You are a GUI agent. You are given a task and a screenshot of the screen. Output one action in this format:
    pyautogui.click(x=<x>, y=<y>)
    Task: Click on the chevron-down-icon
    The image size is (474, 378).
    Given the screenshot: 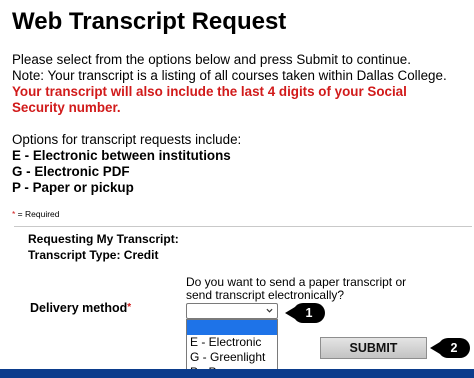 What is the action you would take?
    pyautogui.click(x=269, y=310)
    